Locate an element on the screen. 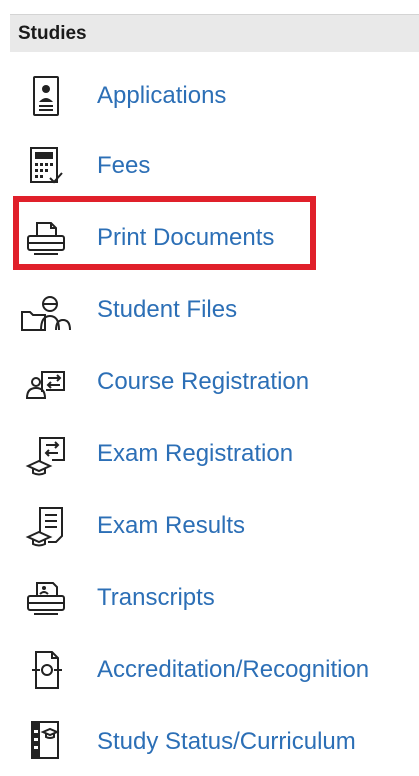 The width and height of the screenshot is (419, 776). exam-registration-icon is located at coordinates (46, 455).